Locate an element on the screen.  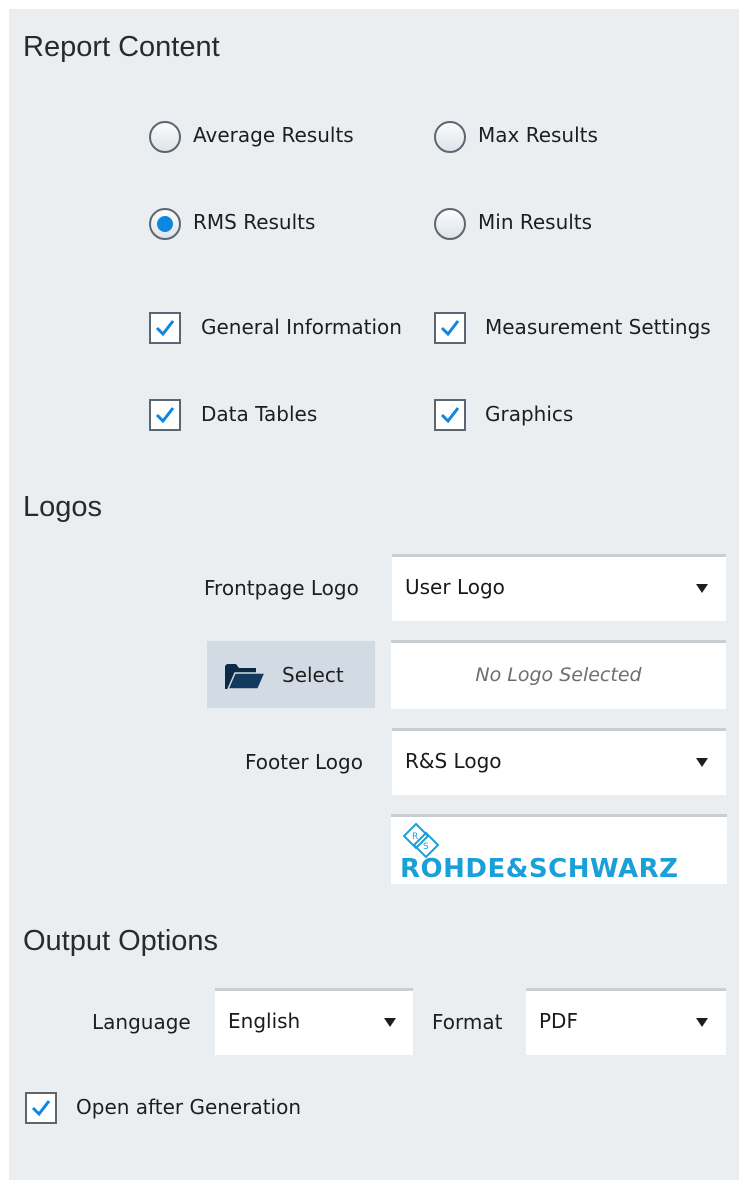
no-logo-selected-text: No Logo Selected is located at coordinates (558, 675).